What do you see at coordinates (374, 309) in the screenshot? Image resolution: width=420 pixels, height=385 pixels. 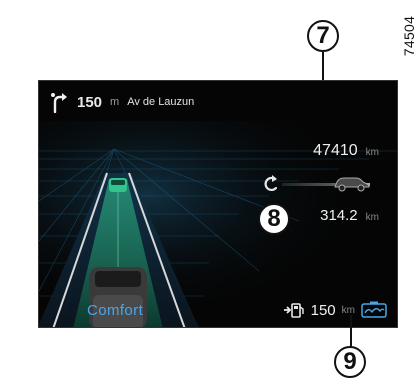 I see `eco-mode-icon` at bounding box center [374, 309].